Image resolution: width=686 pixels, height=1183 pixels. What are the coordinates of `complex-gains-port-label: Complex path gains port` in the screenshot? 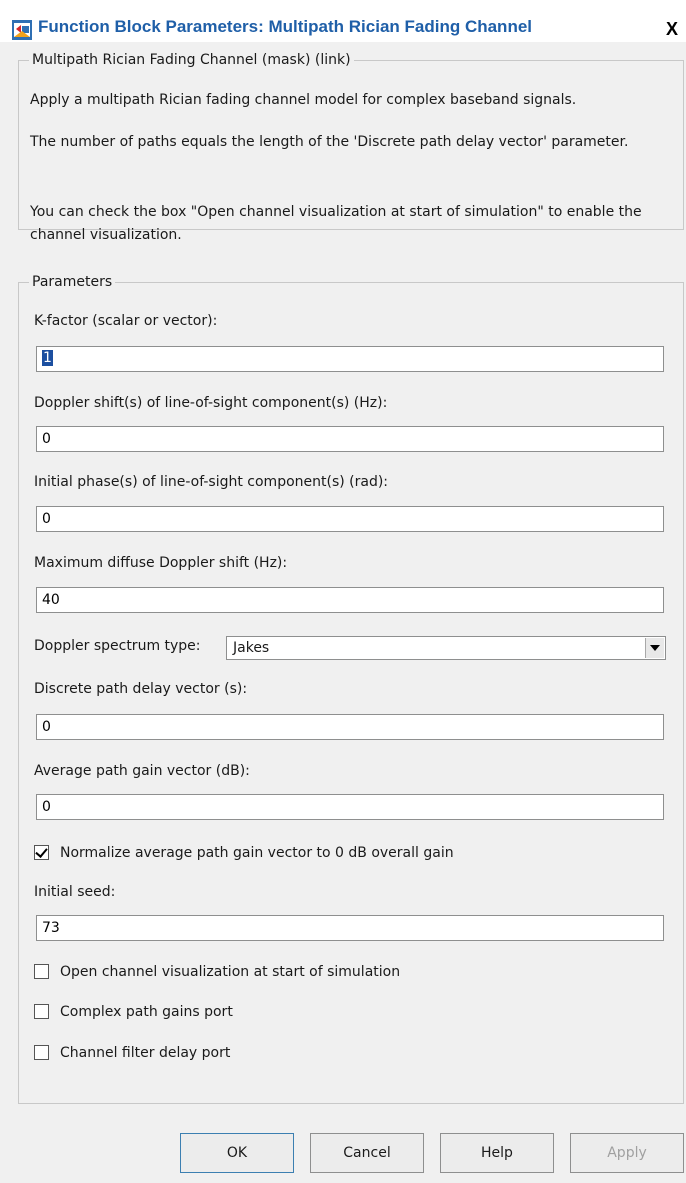 It's located at (146, 1012).